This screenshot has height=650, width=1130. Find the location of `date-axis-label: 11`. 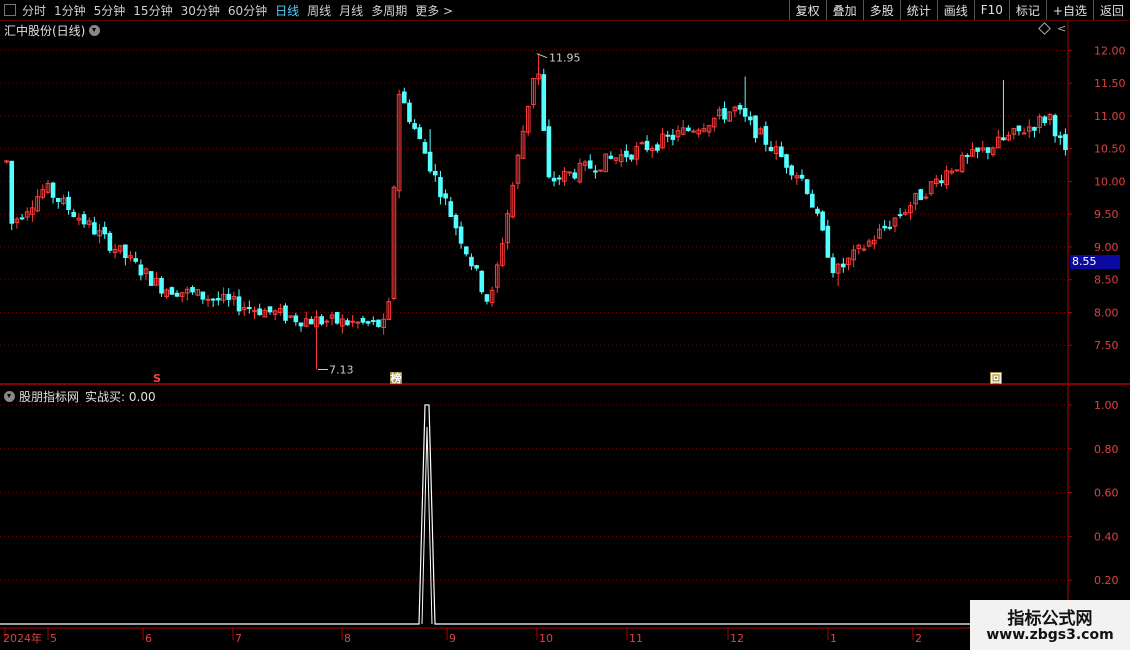

date-axis-label: 11 is located at coordinates (636, 638).